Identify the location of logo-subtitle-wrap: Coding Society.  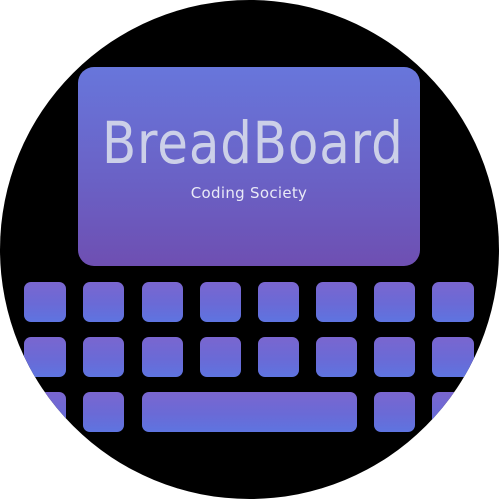
(249, 193).